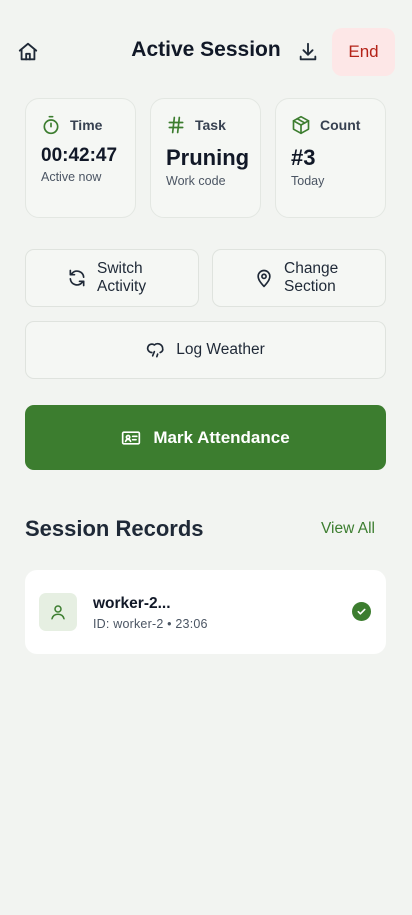  I want to click on download-icon, so click(308, 51).